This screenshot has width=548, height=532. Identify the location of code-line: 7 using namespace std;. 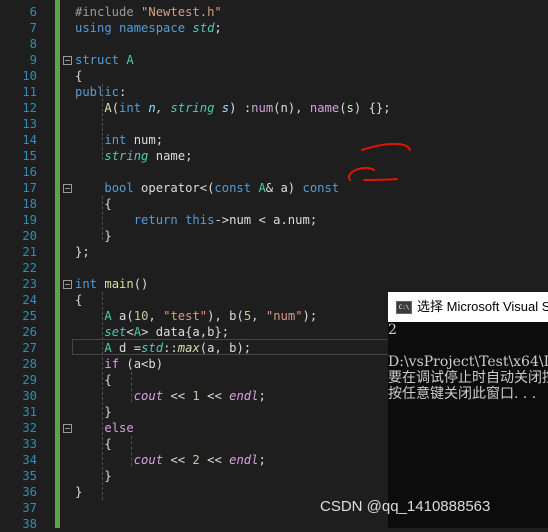
(274, 28).